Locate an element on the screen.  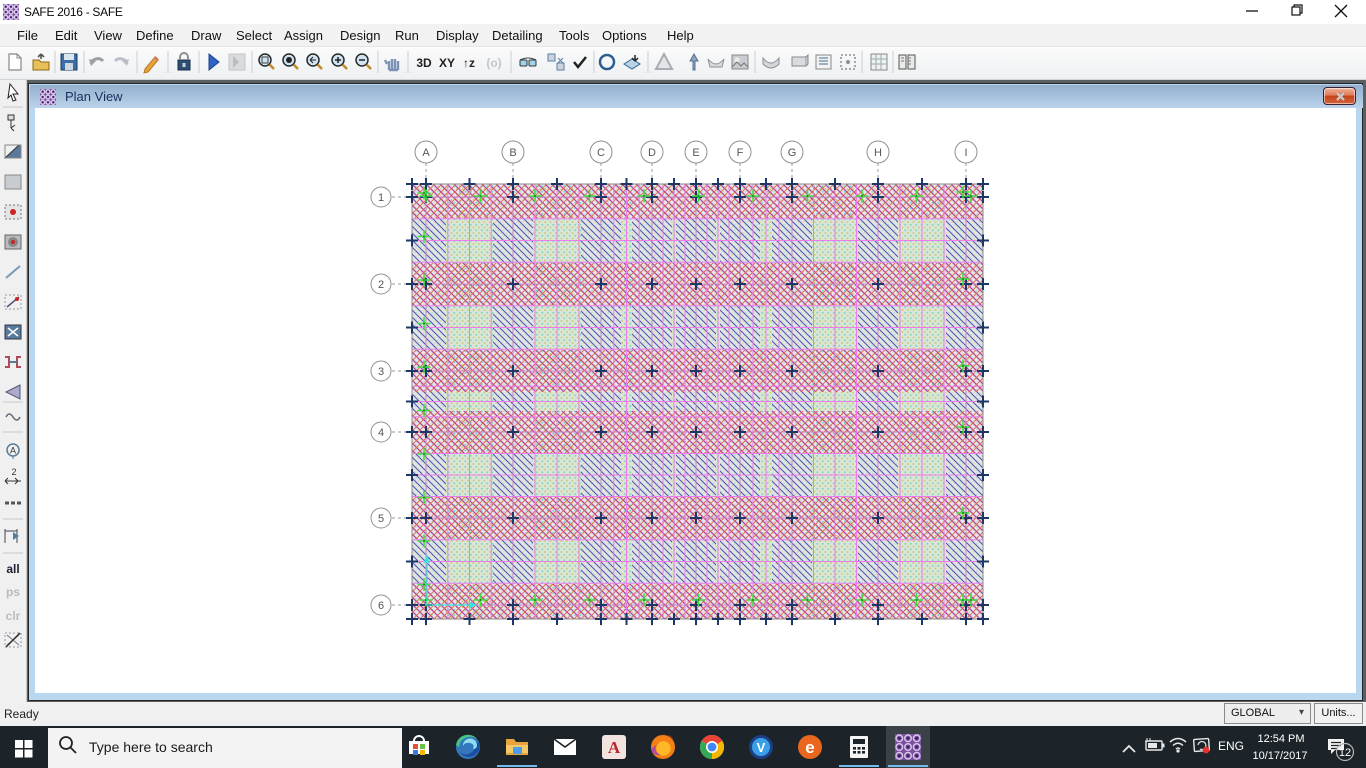
svg-text: (o) is located at coordinates (493, 63).